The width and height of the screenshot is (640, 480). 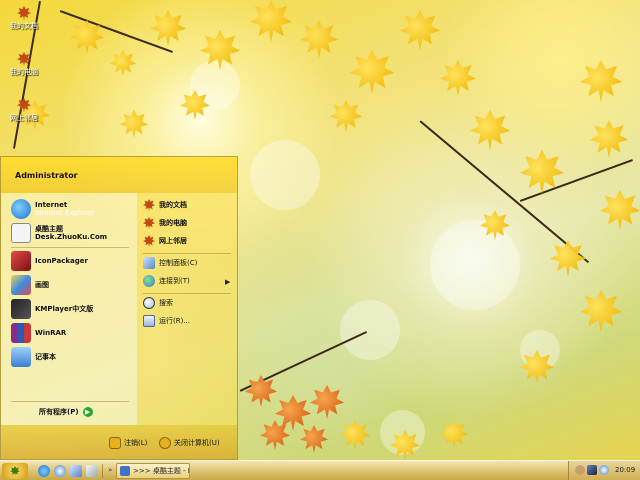 I want to click on places-divider, so click(x=187, y=253).